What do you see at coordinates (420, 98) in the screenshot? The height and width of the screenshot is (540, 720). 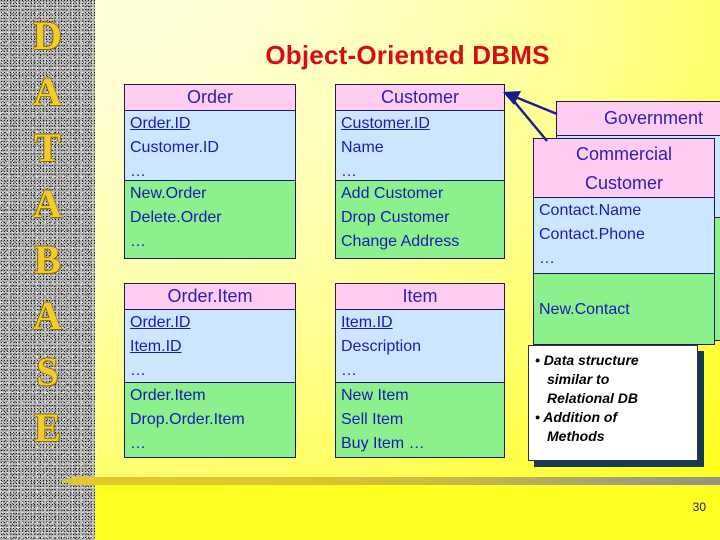 I see `class-name-customer: Customer` at bounding box center [420, 98].